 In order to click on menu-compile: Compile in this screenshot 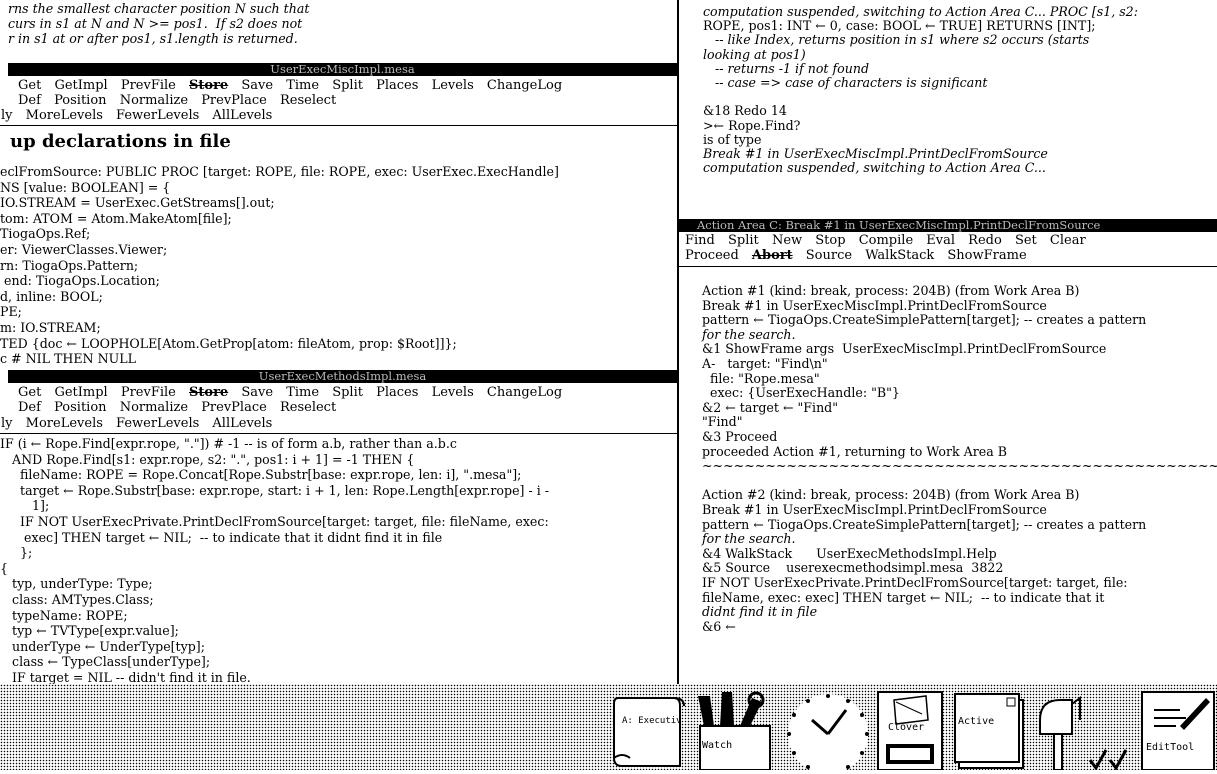, I will do `click(886, 240)`.